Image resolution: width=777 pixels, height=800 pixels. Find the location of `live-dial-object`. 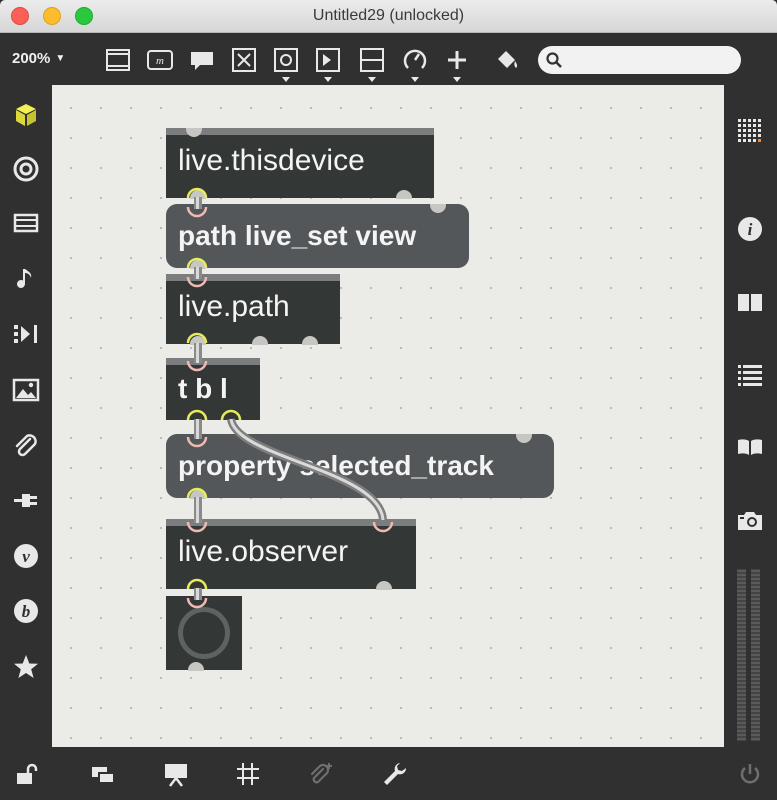

live-dial-object is located at coordinates (204, 633).